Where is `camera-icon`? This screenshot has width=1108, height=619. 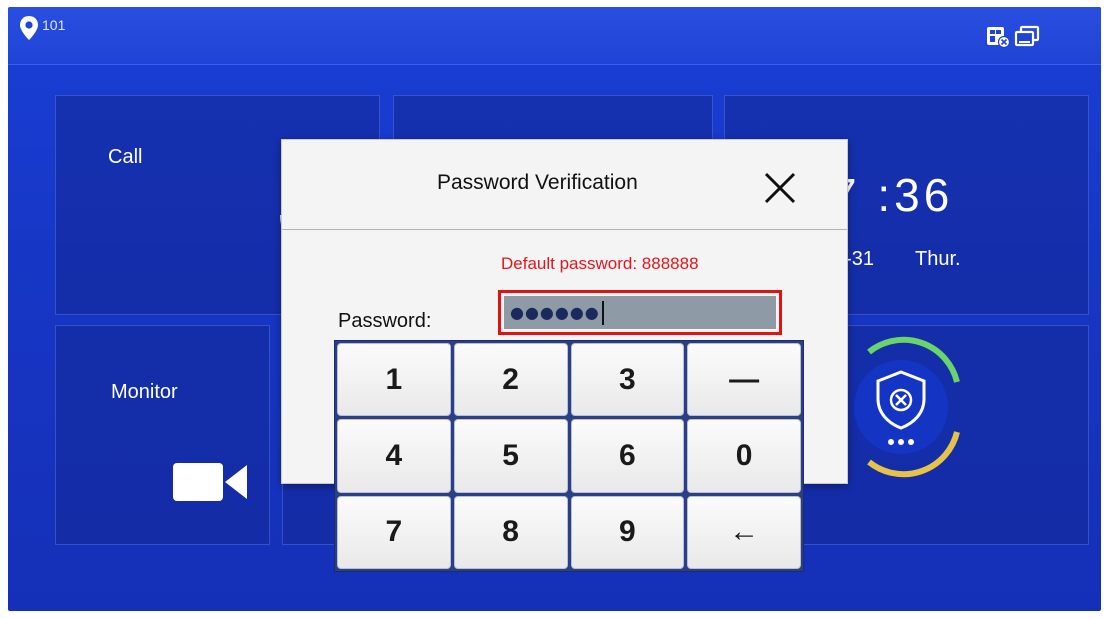
camera-icon is located at coordinates (210, 482).